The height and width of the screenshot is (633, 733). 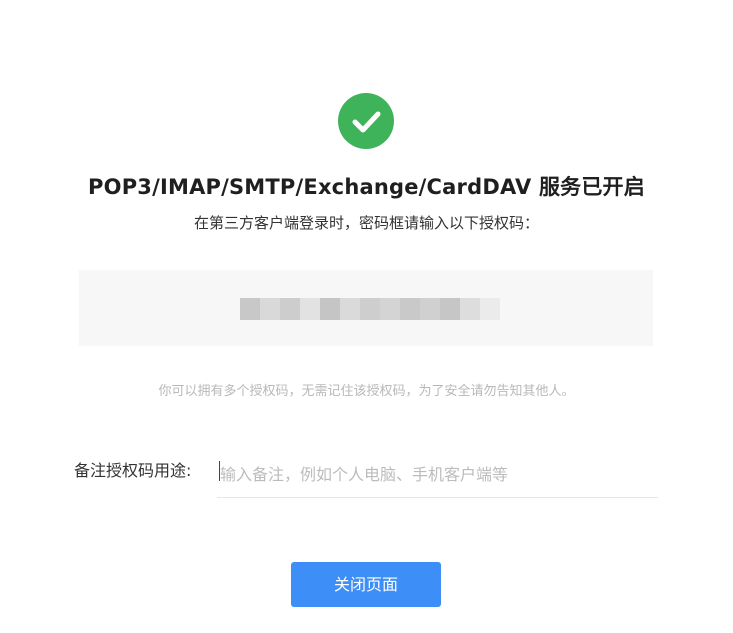 What do you see at coordinates (133, 470) in the screenshot?
I see `remark-label: 备注授权码用途:` at bounding box center [133, 470].